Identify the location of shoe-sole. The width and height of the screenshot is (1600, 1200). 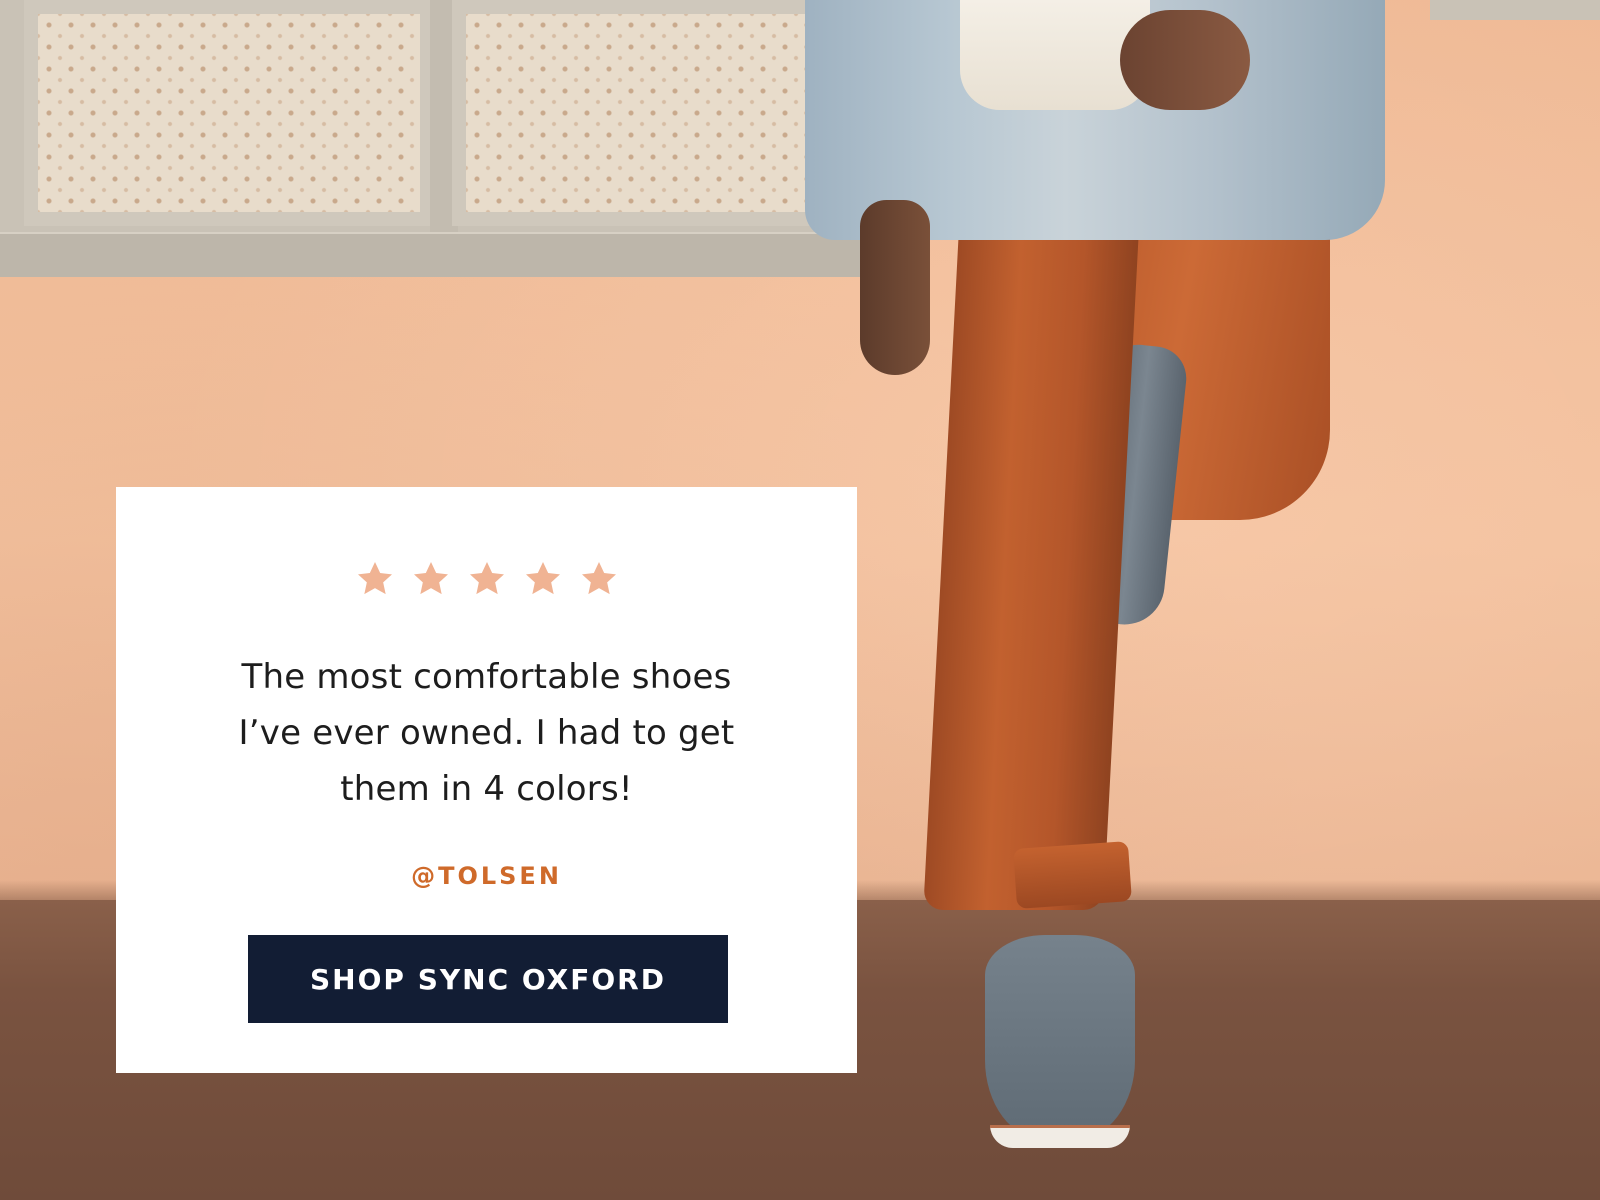
(1060, 1136).